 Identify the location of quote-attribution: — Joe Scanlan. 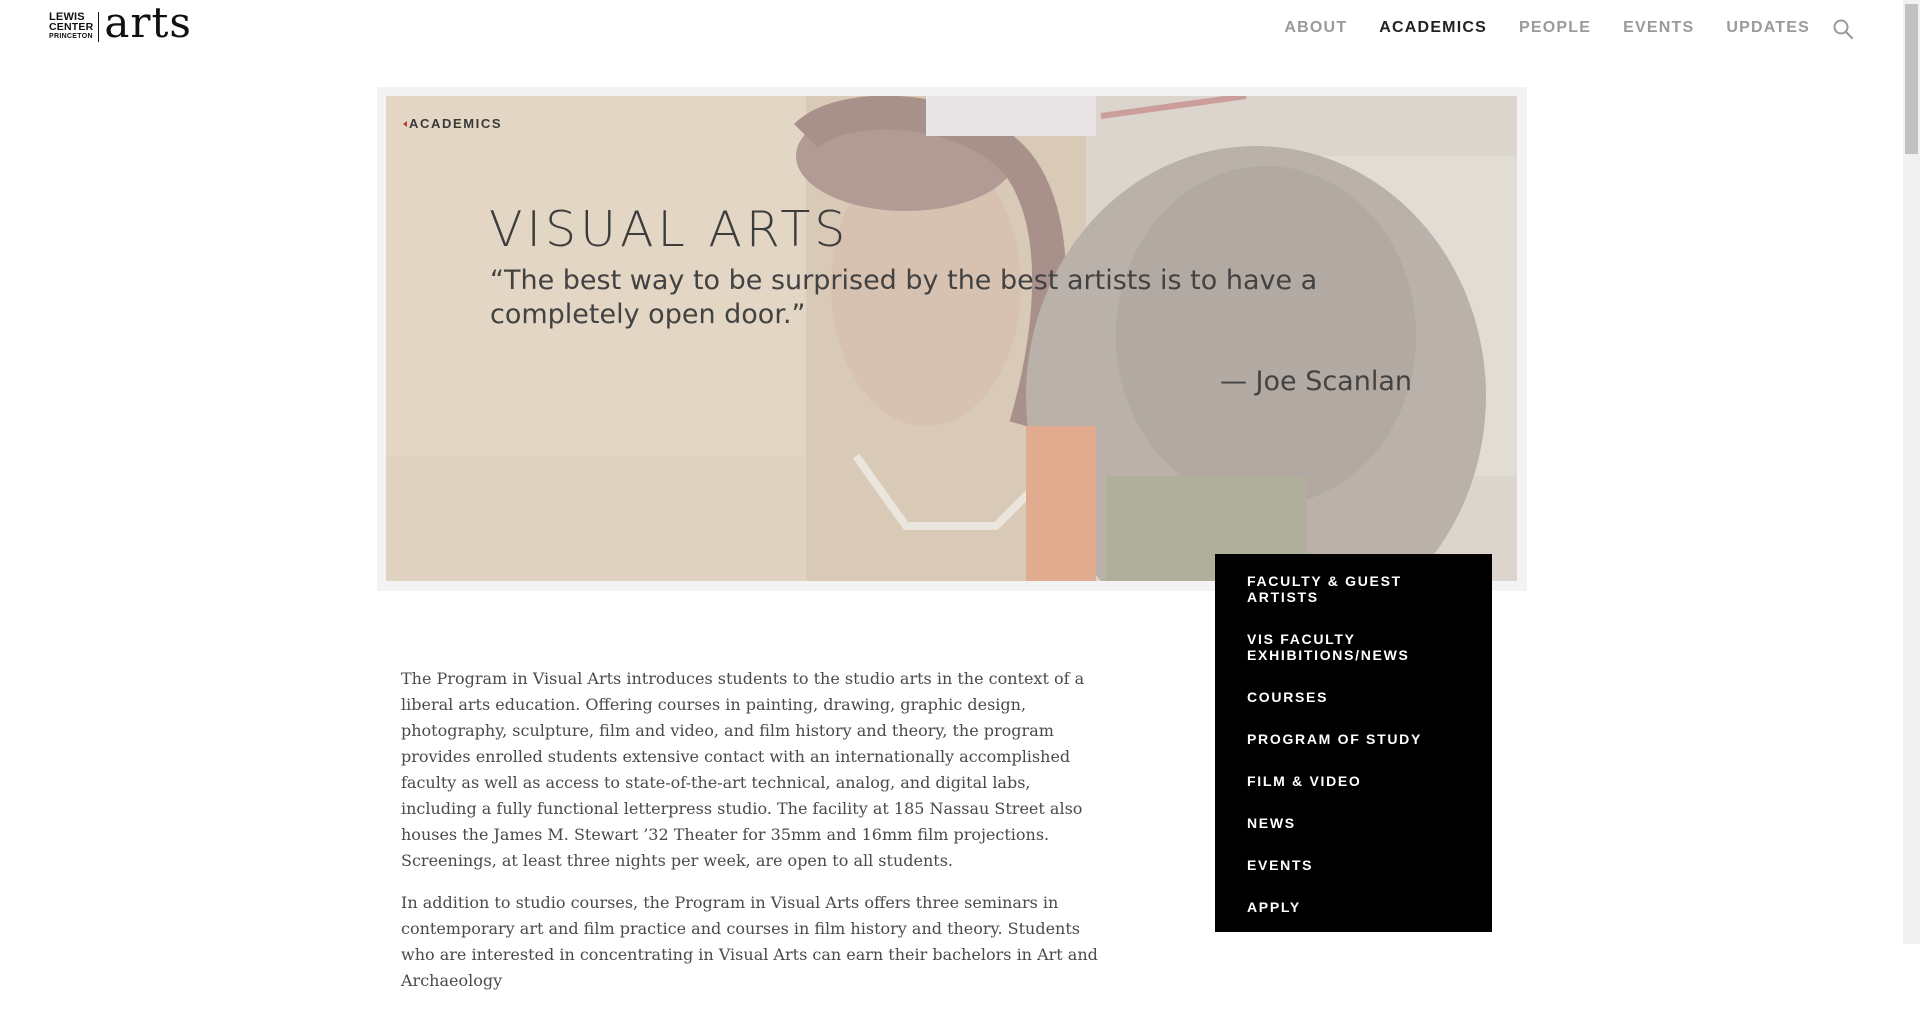
(1315, 381).